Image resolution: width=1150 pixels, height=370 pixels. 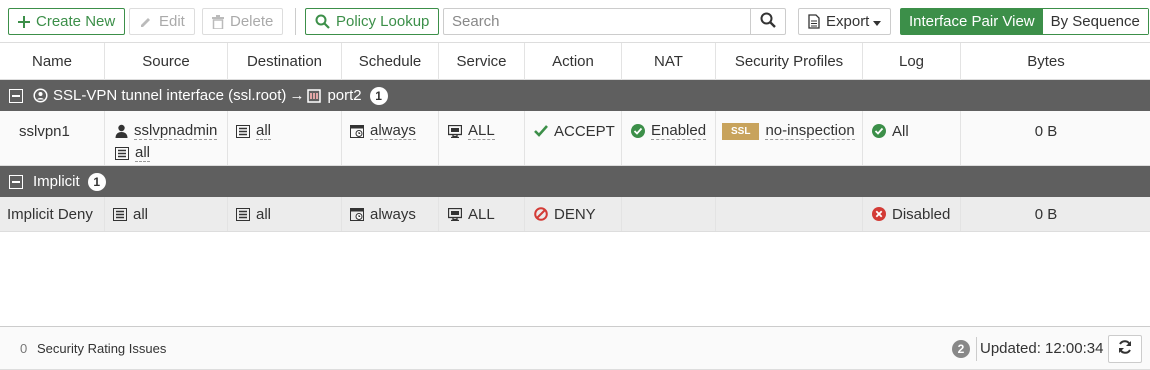 I want to click on column-header-bytes: Bytes, so click(x=1046, y=61).